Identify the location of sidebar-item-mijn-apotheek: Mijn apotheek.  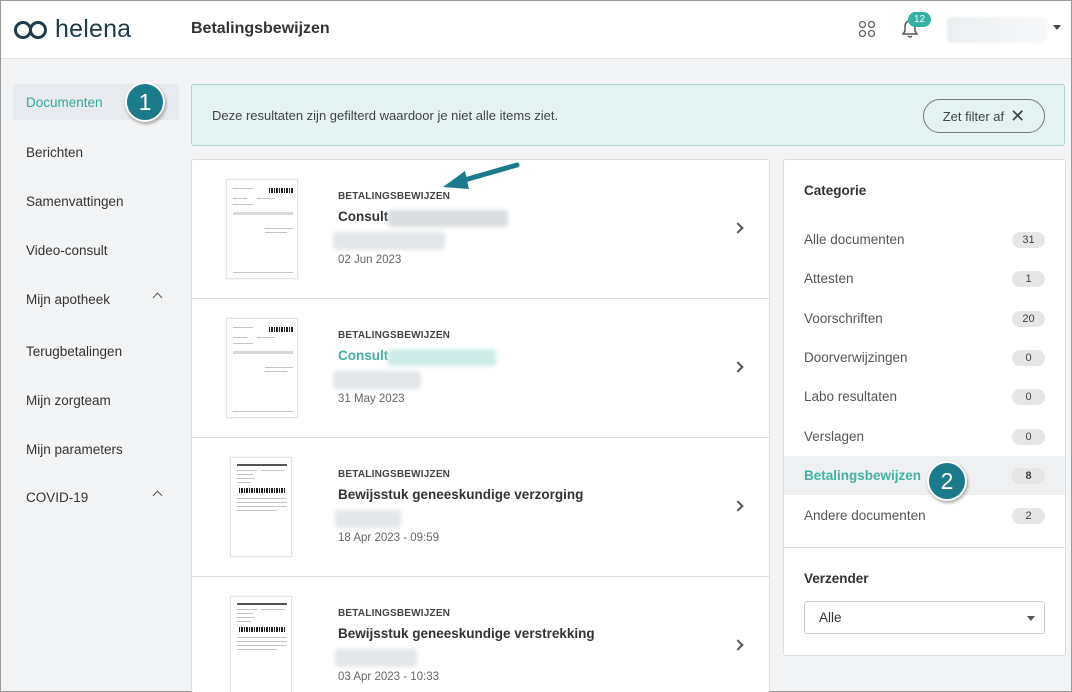
(96, 299).